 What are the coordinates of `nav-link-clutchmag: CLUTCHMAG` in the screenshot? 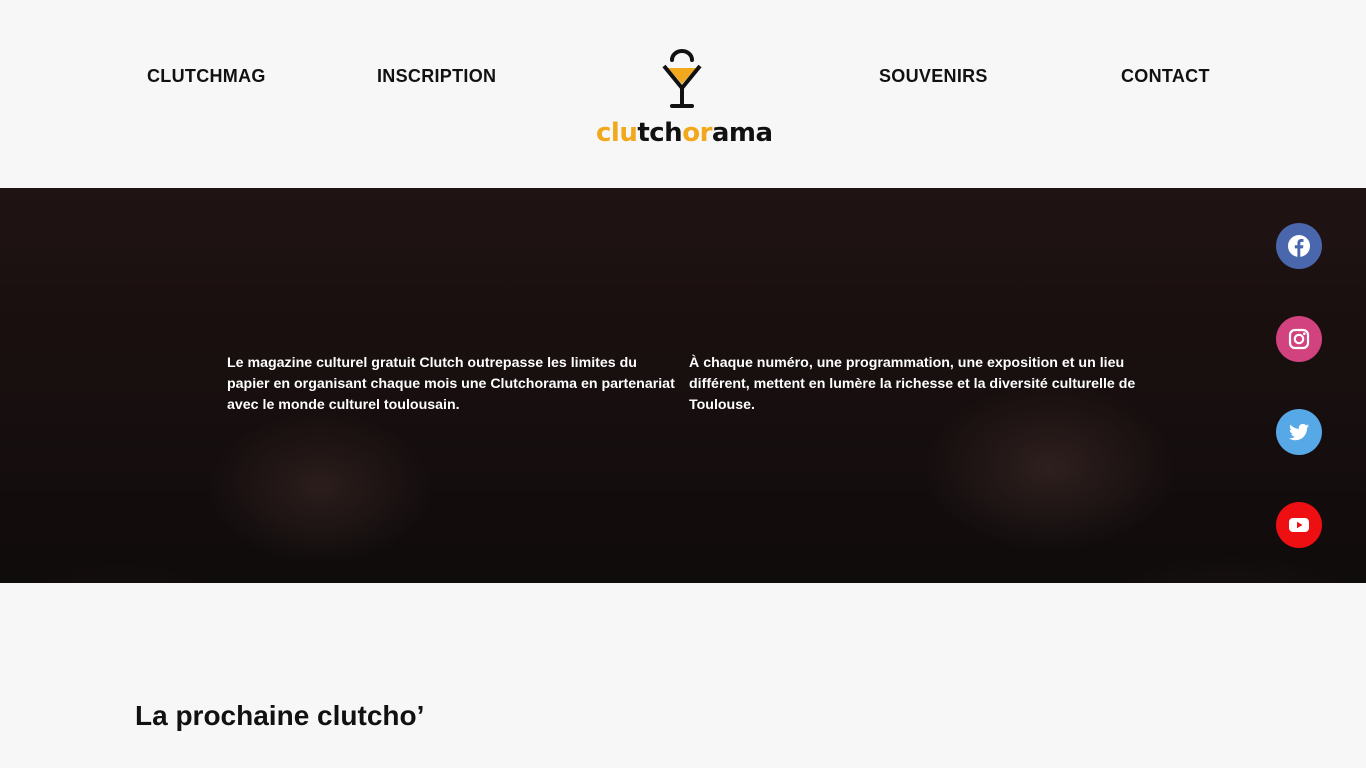 It's located at (206, 76).